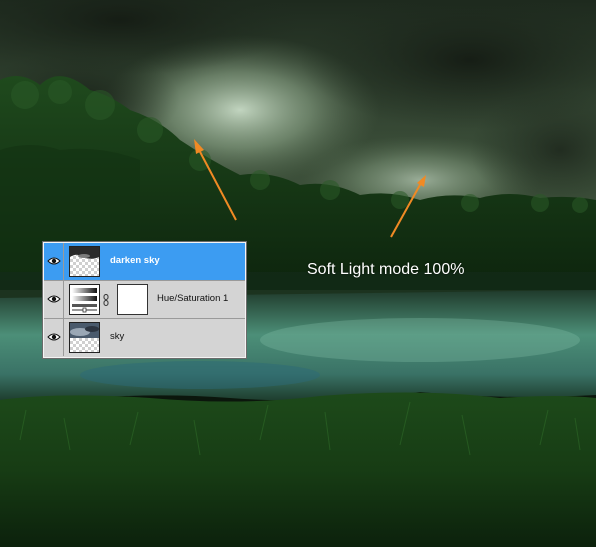 This screenshot has height=547, width=596. Describe the element at coordinates (193, 298) in the screenshot. I see `layer-name: Hue/Saturation 1` at that location.